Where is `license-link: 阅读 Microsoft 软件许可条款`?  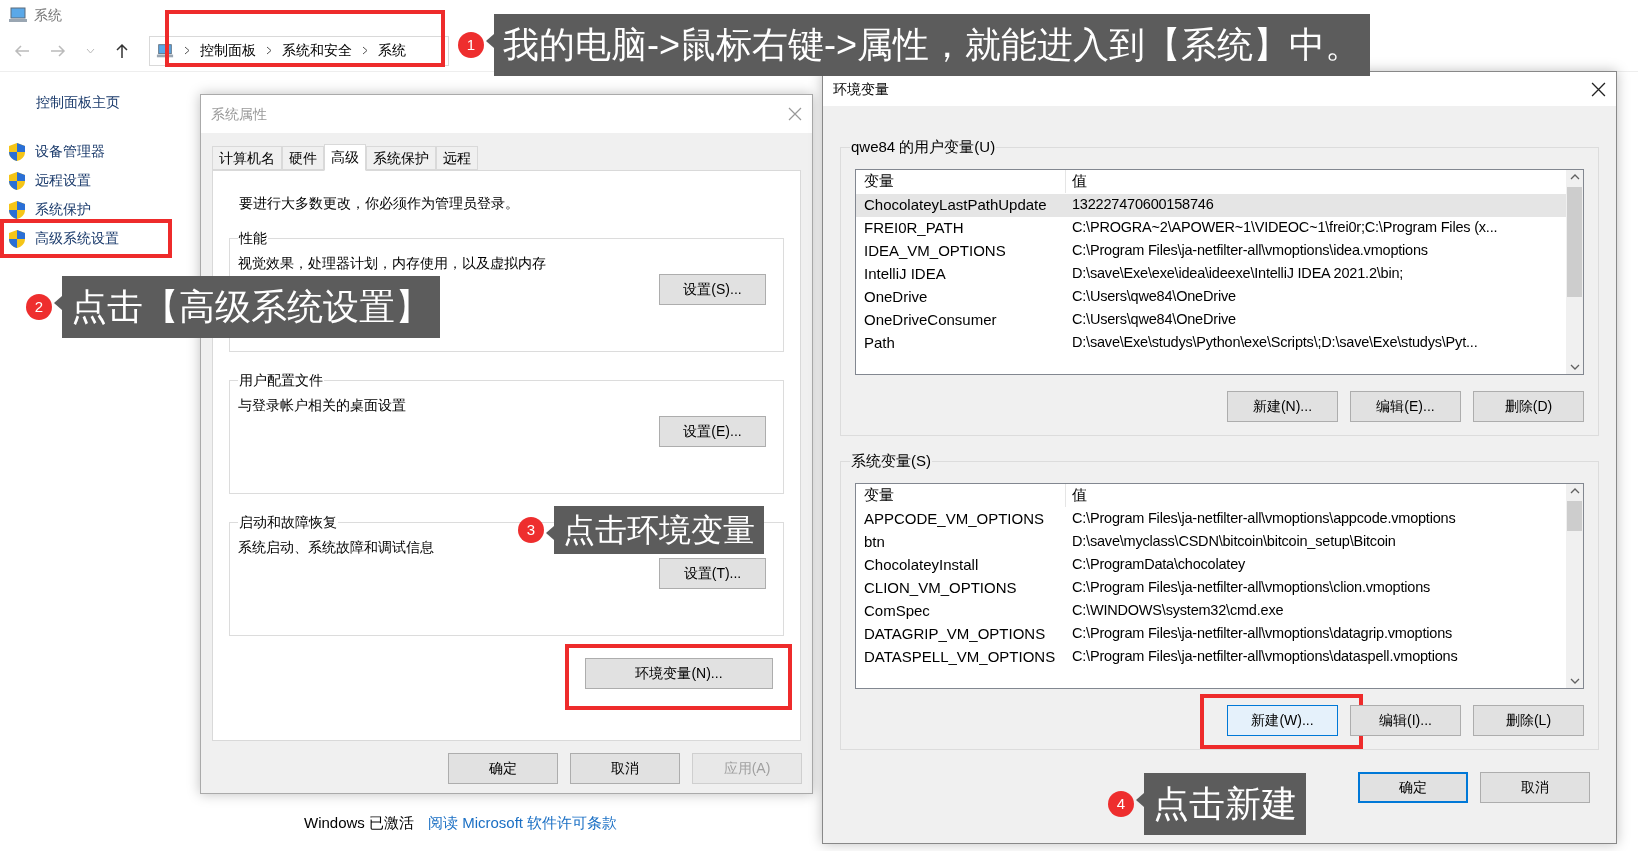 license-link: 阅读 Microsoft 软件许可条款 is located at coordinates (523, 823).